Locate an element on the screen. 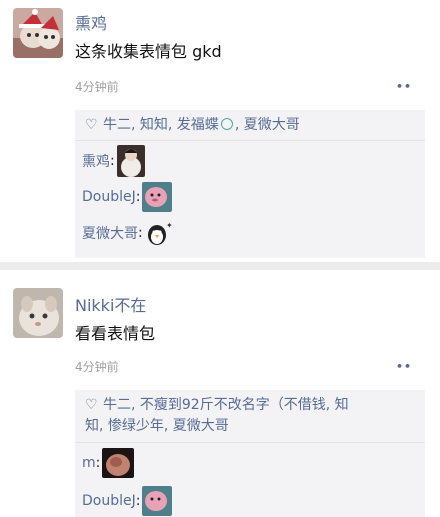 The height and width of the screenshot is (517, 440). comment-item: m: is located at coordinates (108, 463).